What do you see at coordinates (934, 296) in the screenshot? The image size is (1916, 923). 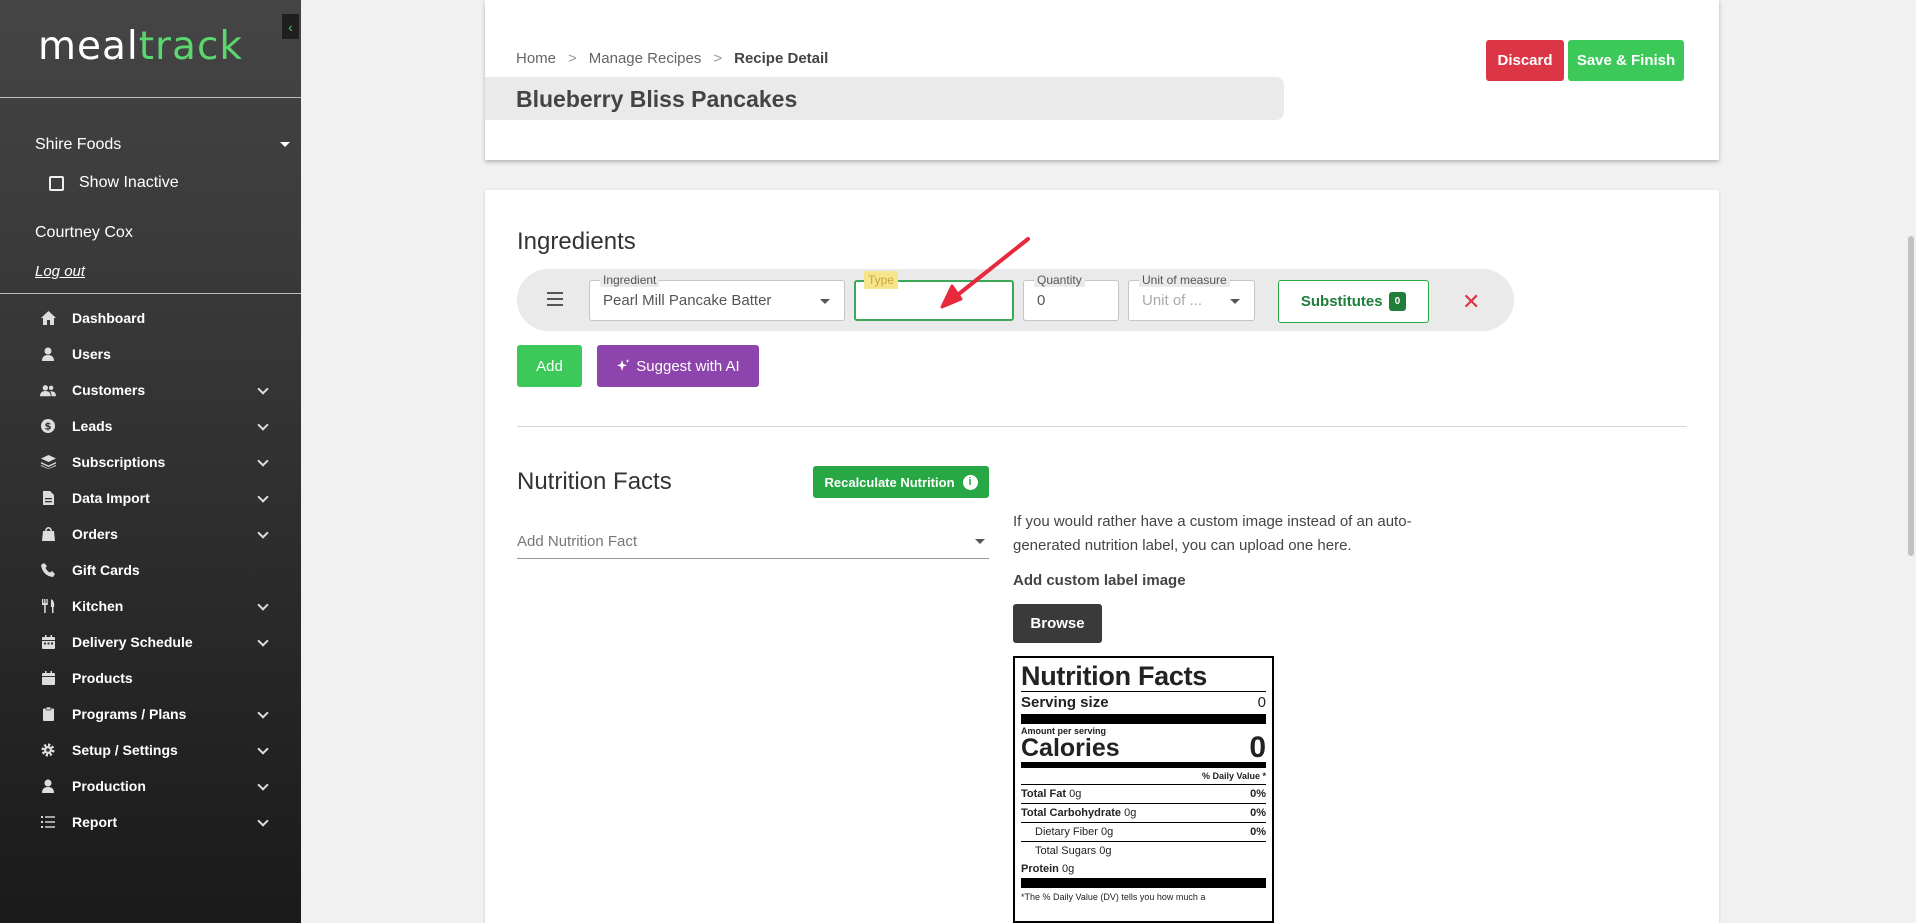 I see `type-input: Type` at bounding box center [934, 296].